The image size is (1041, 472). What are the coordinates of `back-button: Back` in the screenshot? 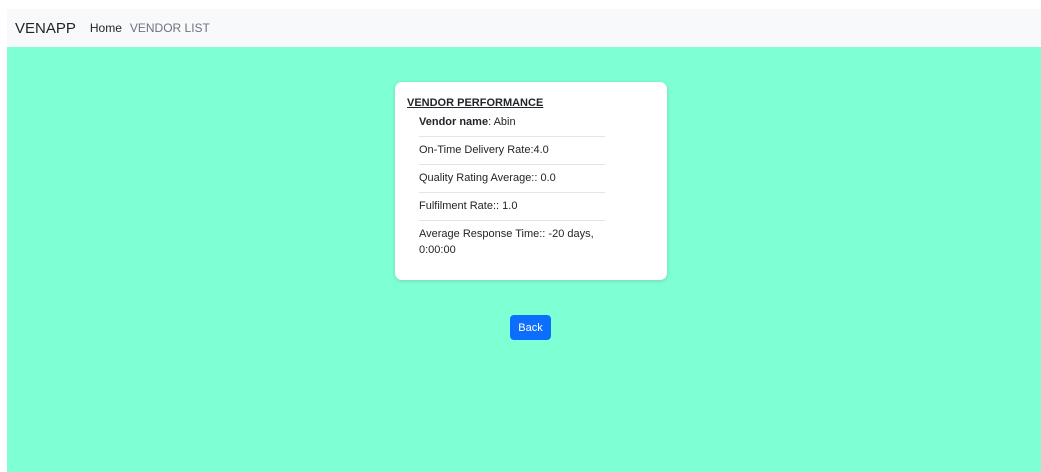 It's located at (530, 327).